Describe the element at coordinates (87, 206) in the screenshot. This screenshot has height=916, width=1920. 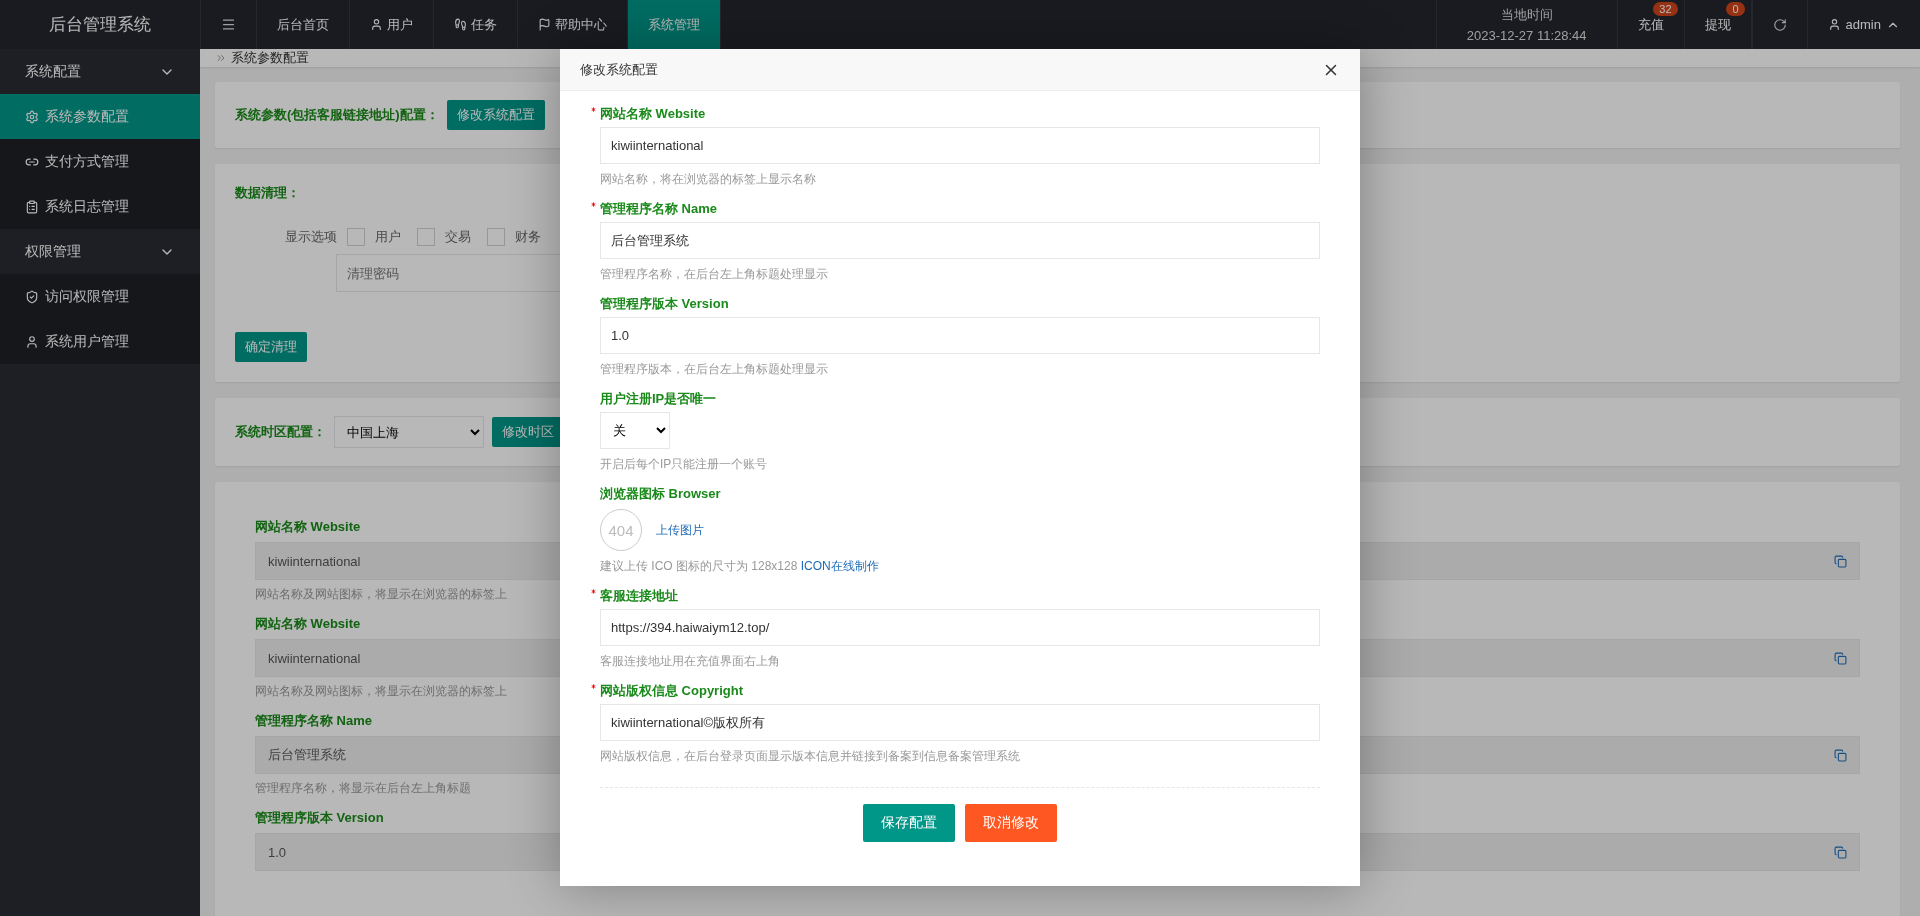
I see `item-label: 系统日志管理` at that location.